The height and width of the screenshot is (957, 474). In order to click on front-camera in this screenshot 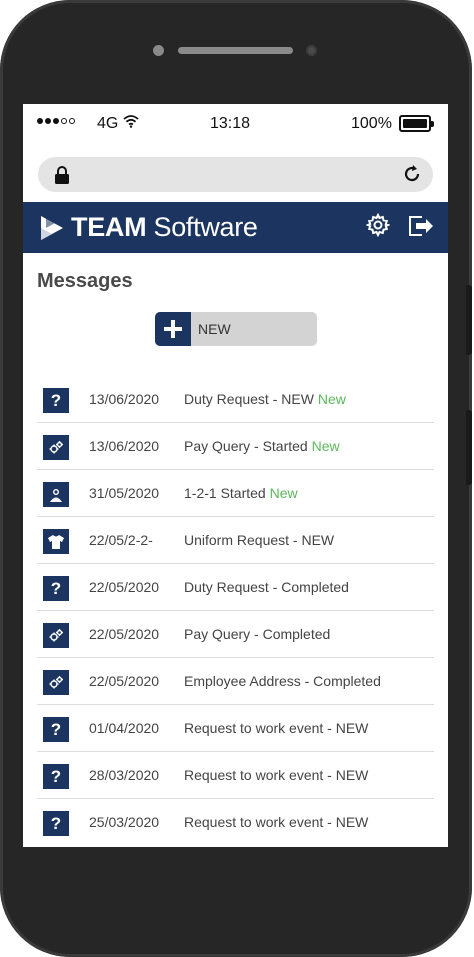, I will do `click(311, 50)`.